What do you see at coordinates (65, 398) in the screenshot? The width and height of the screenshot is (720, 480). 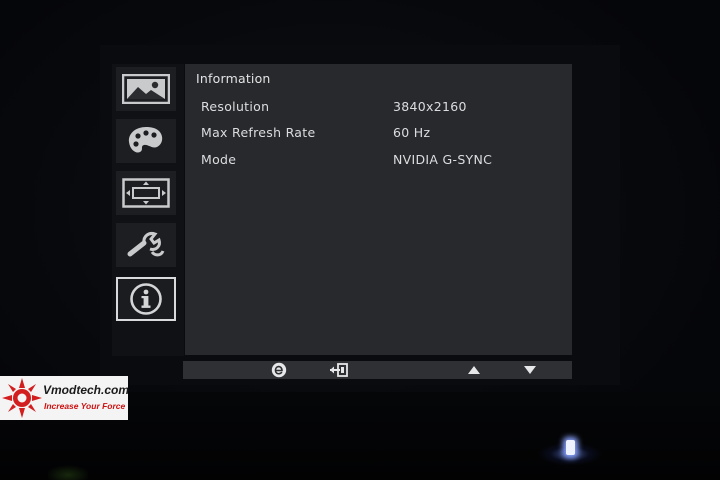 I see `watermark-logo: Vmodtech.com Increase Your Force` at bounding box center [65, 398].